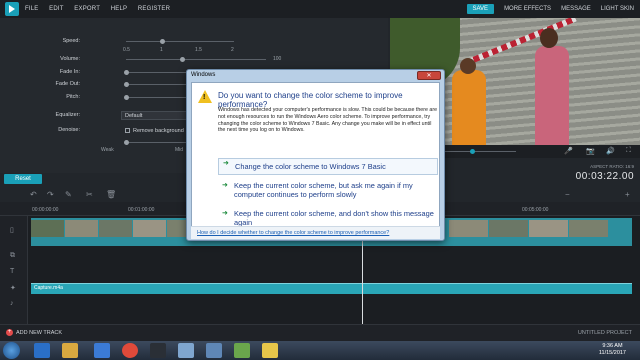  What do you see at coordinates (23, 179) in the screenshot?
I see `reset-button: Reset` at bounding box center [23, 179].